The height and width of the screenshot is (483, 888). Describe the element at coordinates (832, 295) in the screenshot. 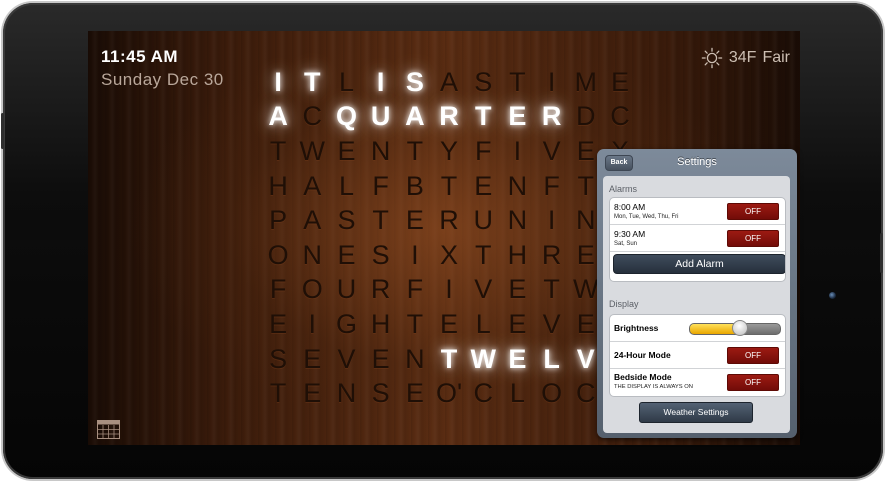

I see `camera-lens` at that location.